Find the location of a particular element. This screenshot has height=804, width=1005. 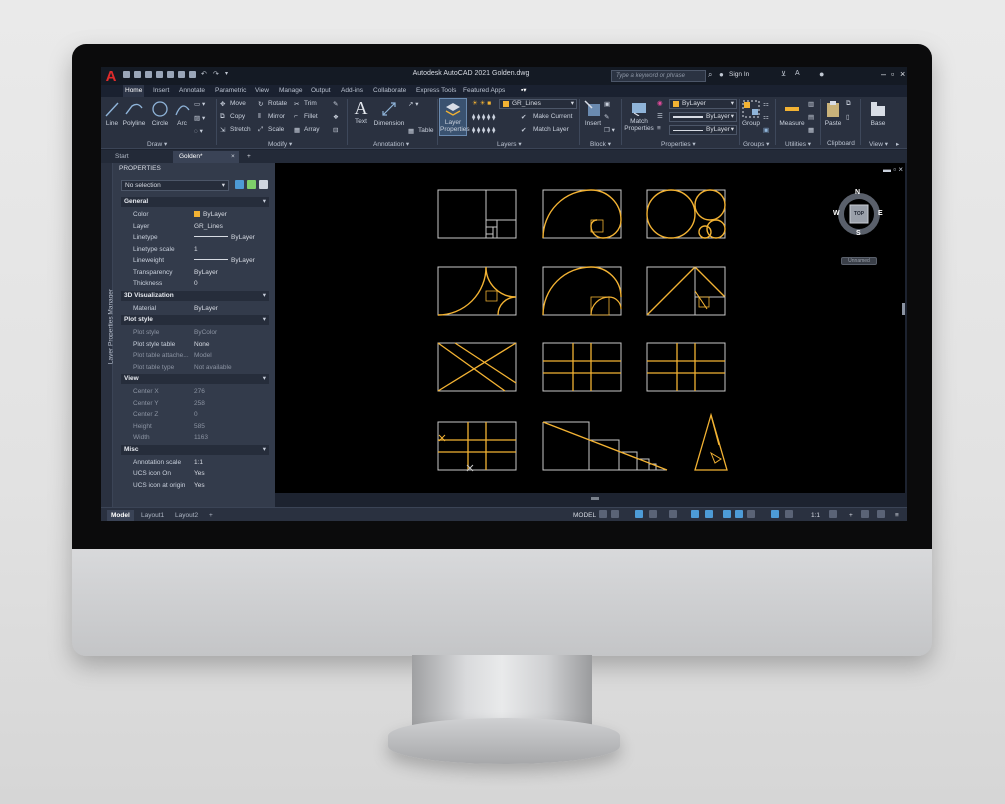

linetype-dropdown: ByLayer ▾ is located at coordinates (703, 130).